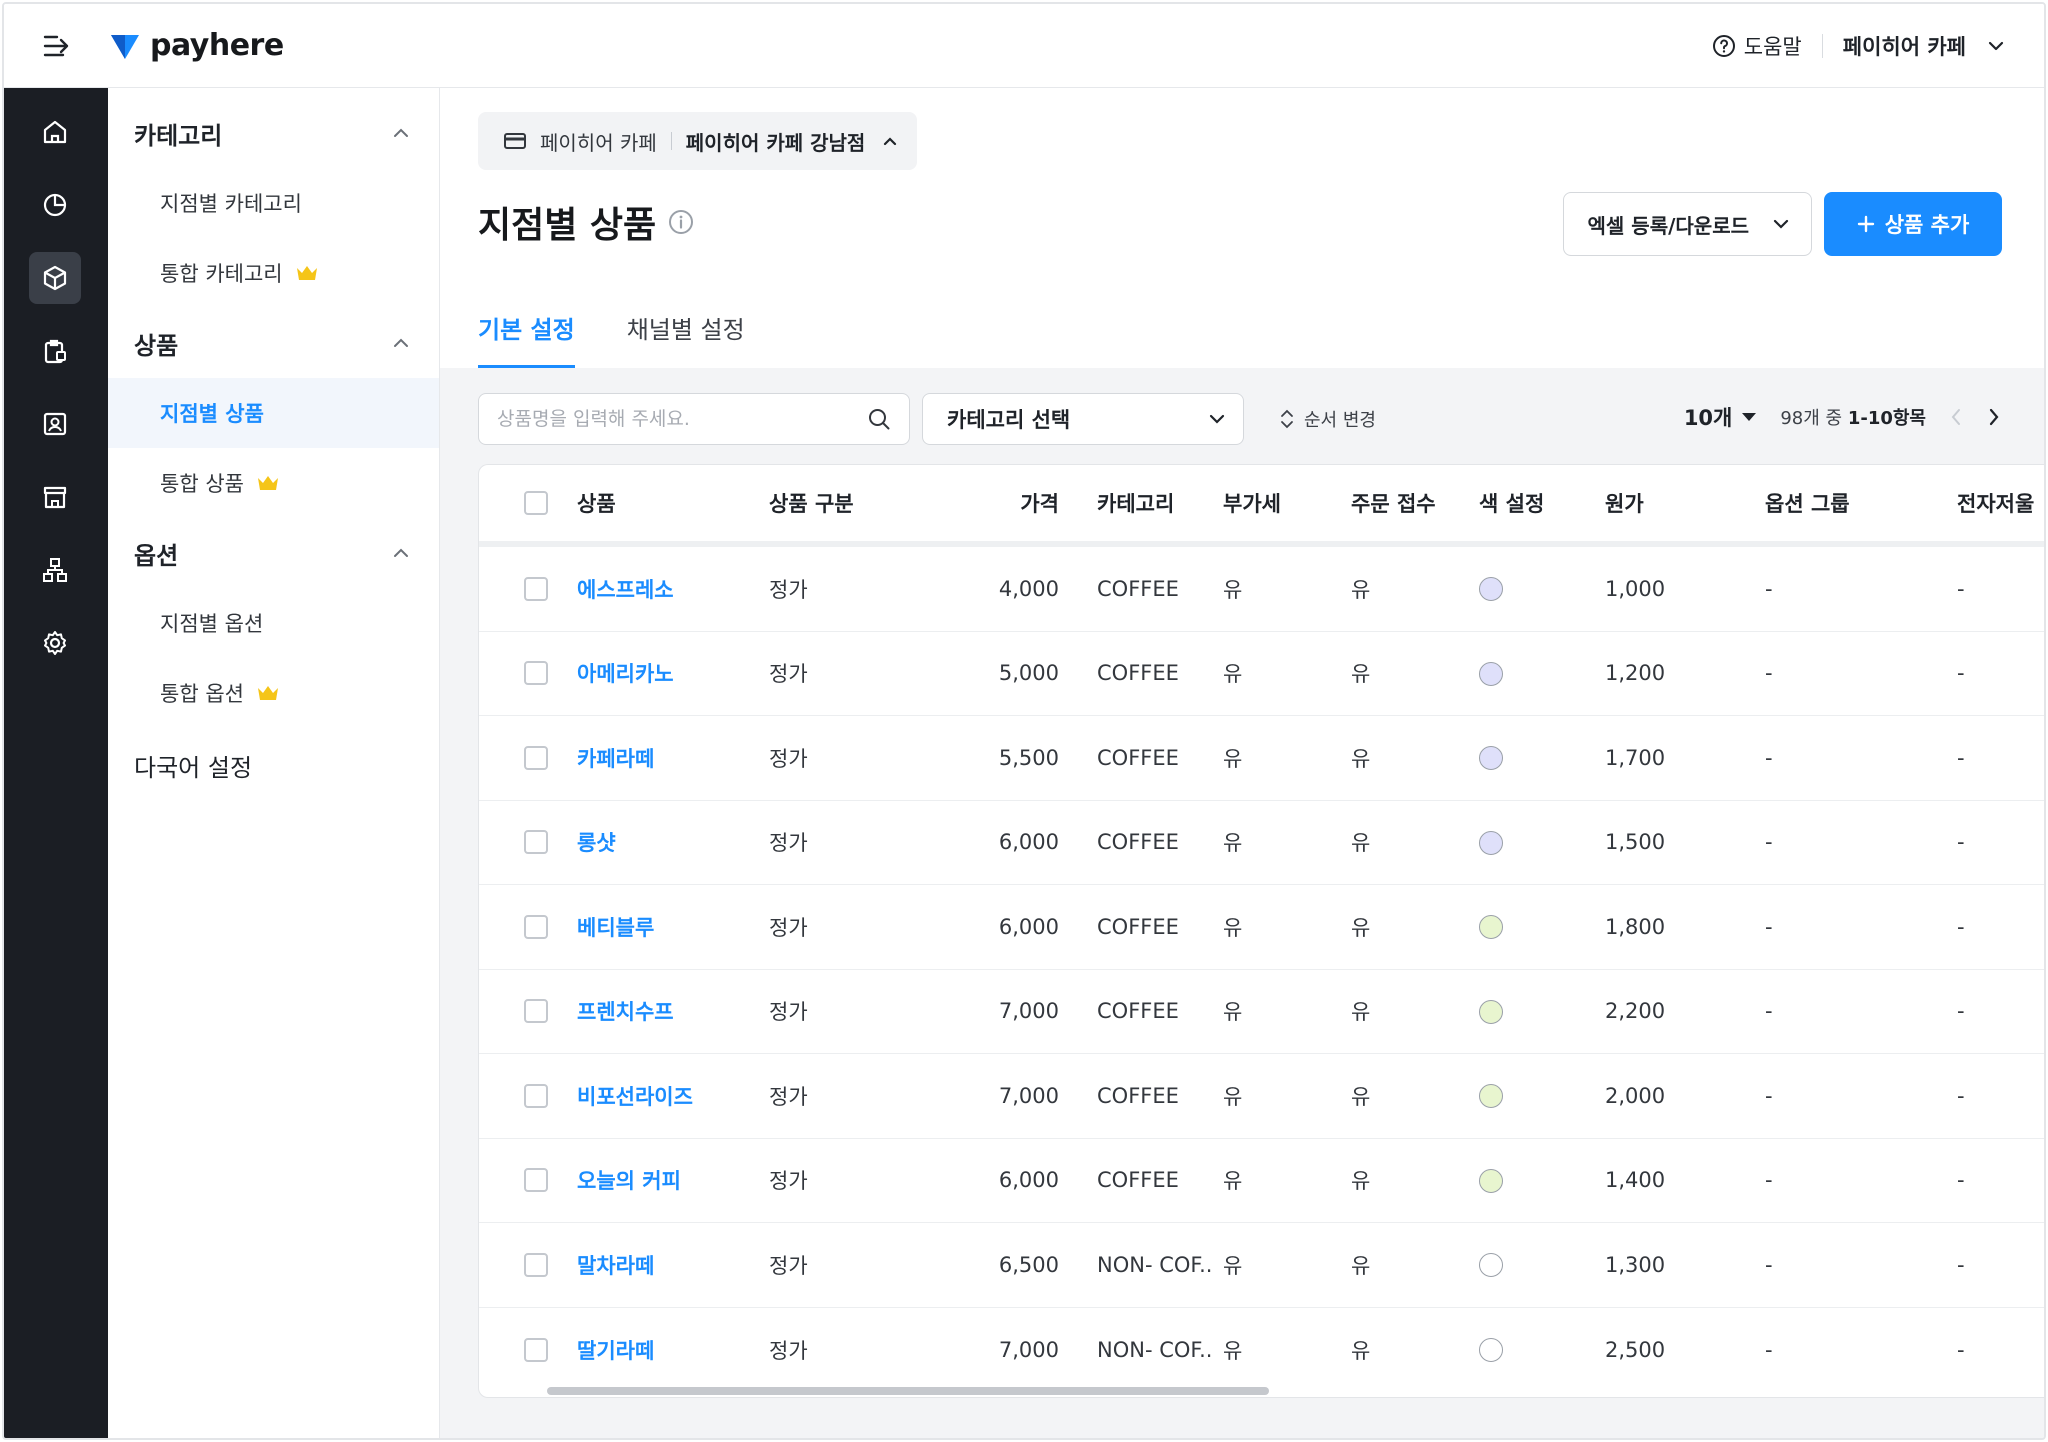 The height and width of the screenshot is (1442, 2048). Describe the element at coordinates (859, 1096) in the screenshot. I see `product-type-cell: 정가` at that location.